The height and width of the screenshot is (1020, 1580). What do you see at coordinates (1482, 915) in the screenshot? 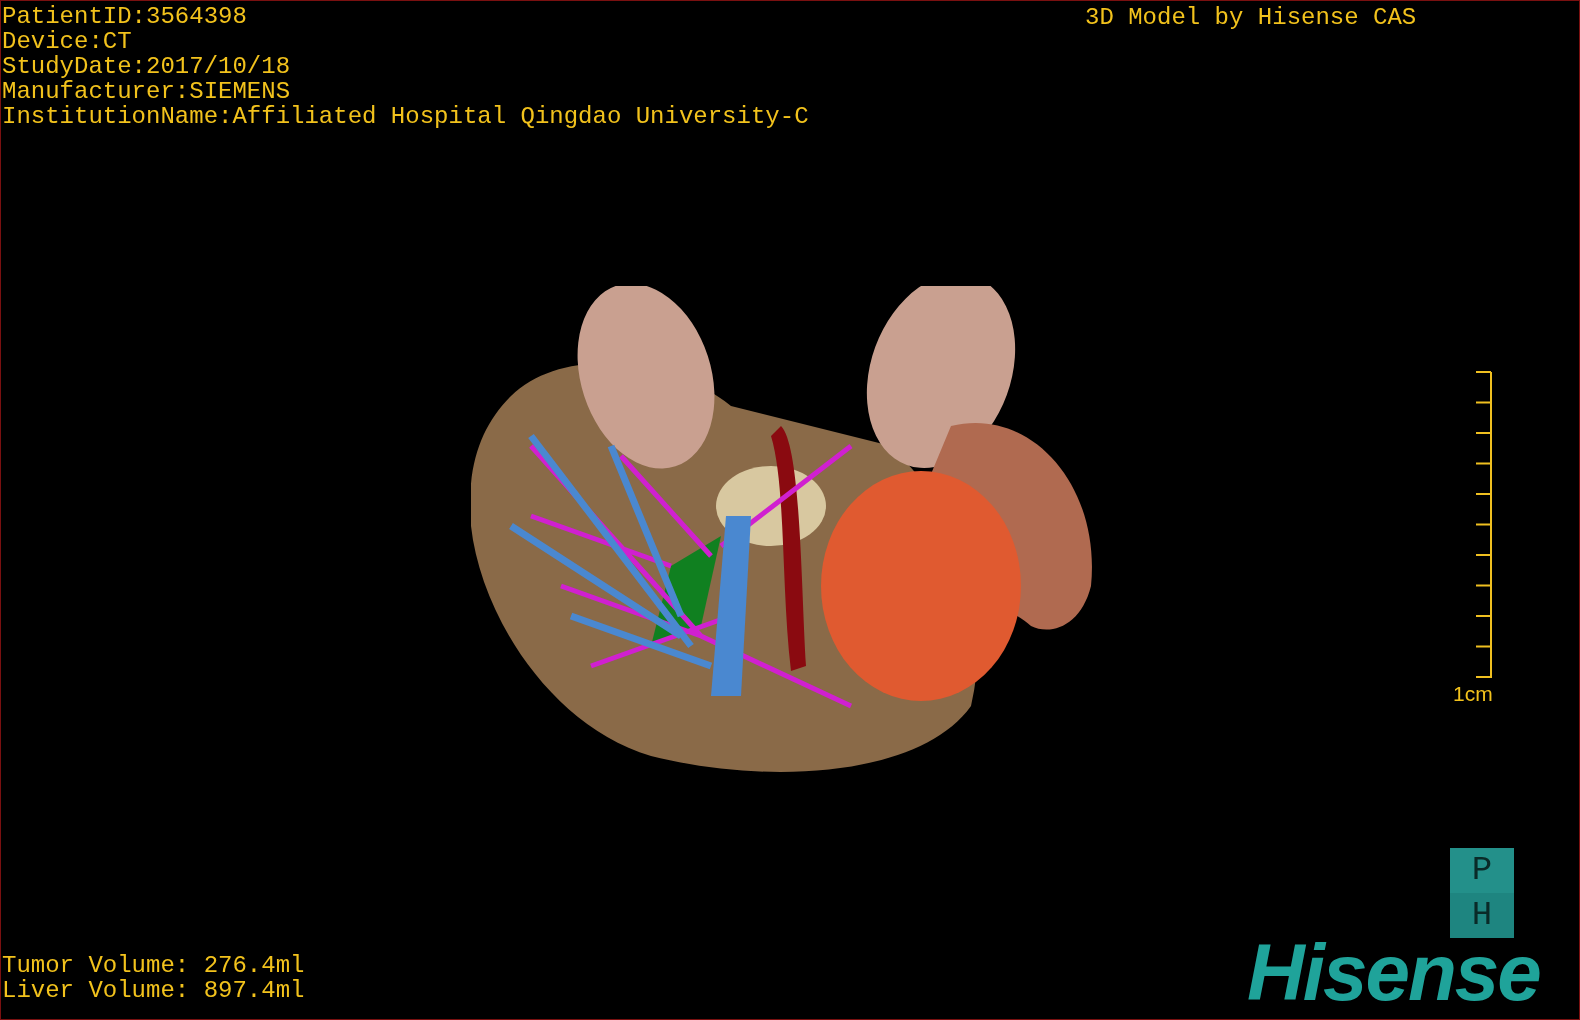
I see `orientation-cube-face: H` at bounding box center [1482, 915].